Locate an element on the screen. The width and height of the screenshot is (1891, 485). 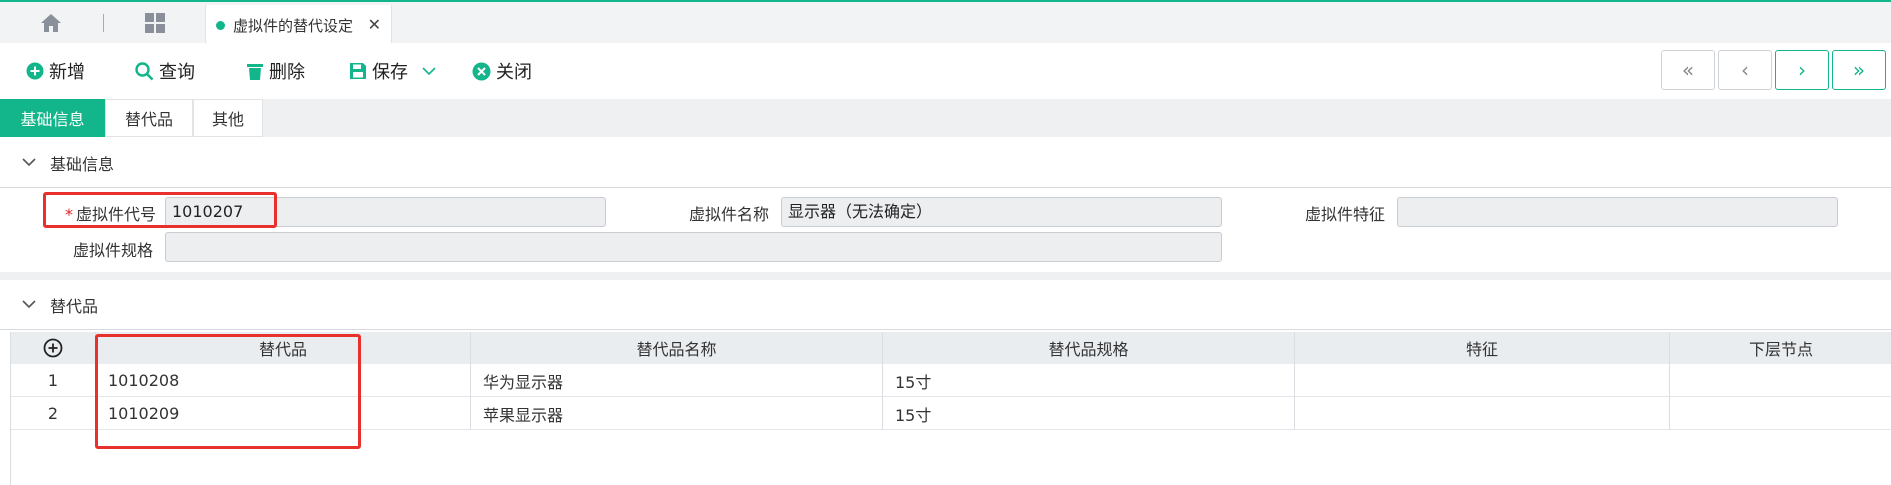
save-button-label: 保存 is located at coordinates (390, 72).